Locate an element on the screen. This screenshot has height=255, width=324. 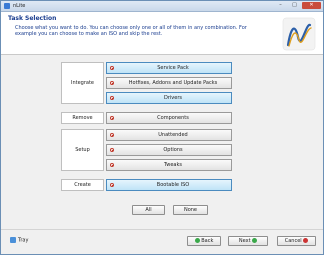
nlite-logo-icon is located at coordinates (299, 34).